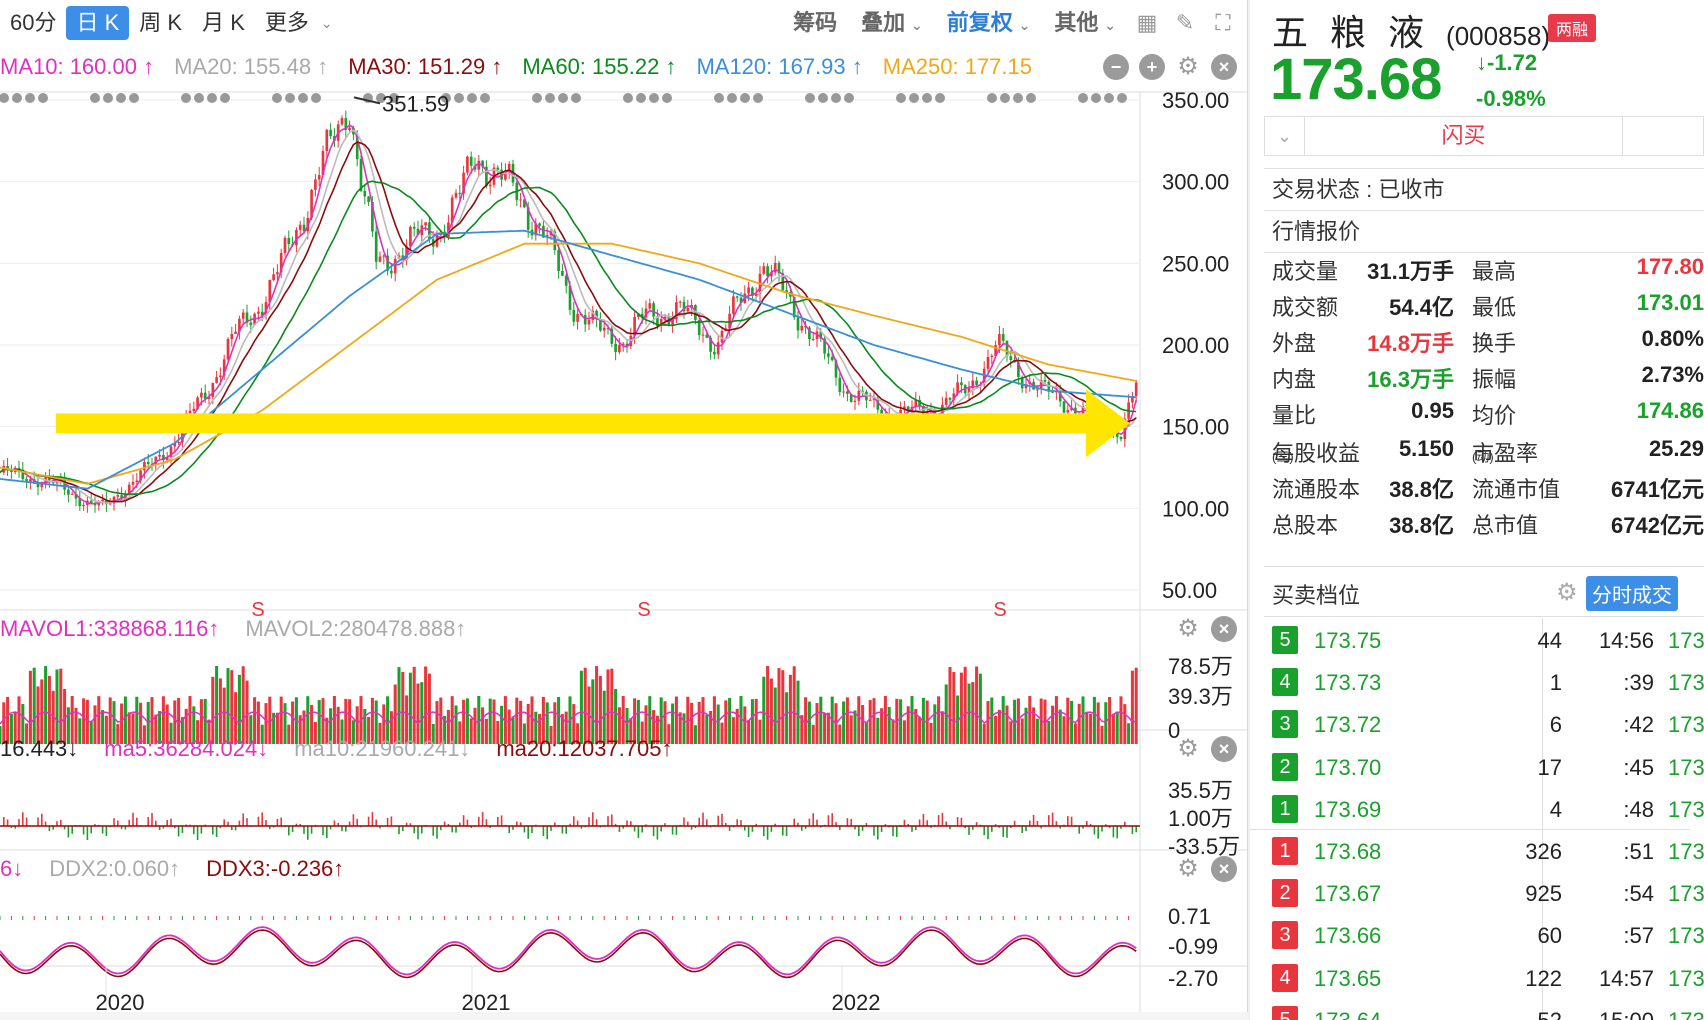  What do you see at coordinates (1294, 343) in the screenshot?
I see `quote-l1: 外盘` at bounding box center [1294, 343].